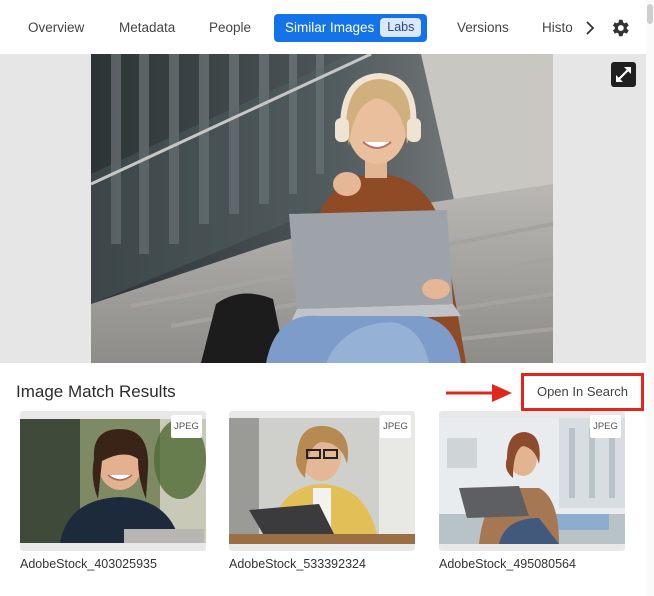 This screenshot has height=596, width=654. I want to click on result-name: AdobeStock_533392324, so click(297, 564).